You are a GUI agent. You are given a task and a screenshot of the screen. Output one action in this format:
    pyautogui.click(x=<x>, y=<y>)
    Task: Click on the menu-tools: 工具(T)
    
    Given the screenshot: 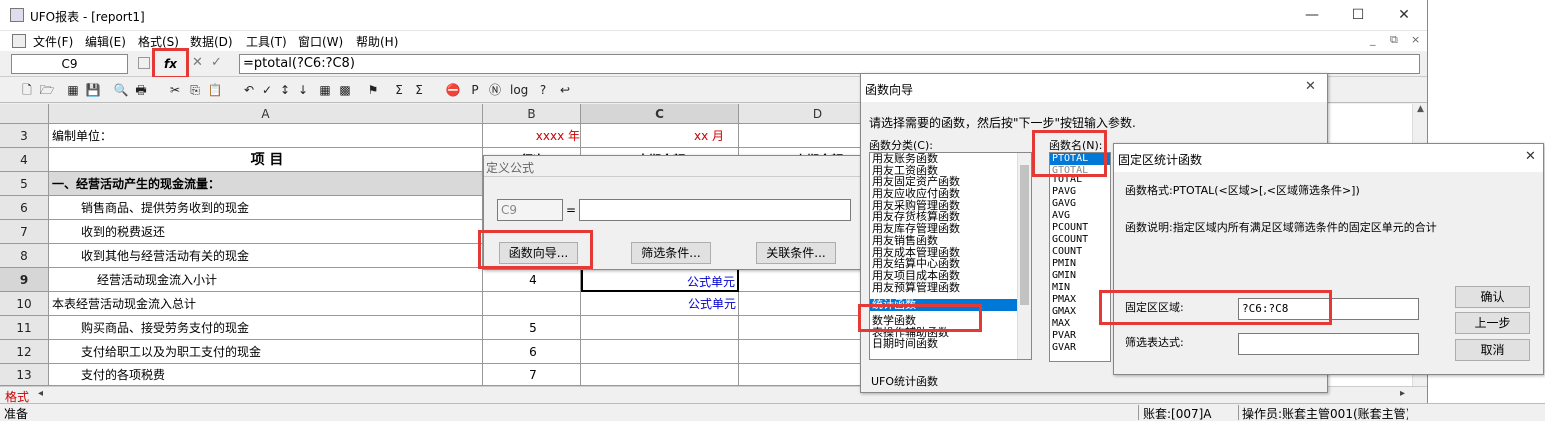 What is the action you would take?
    pyautogui.click(x=266, y=41)
    